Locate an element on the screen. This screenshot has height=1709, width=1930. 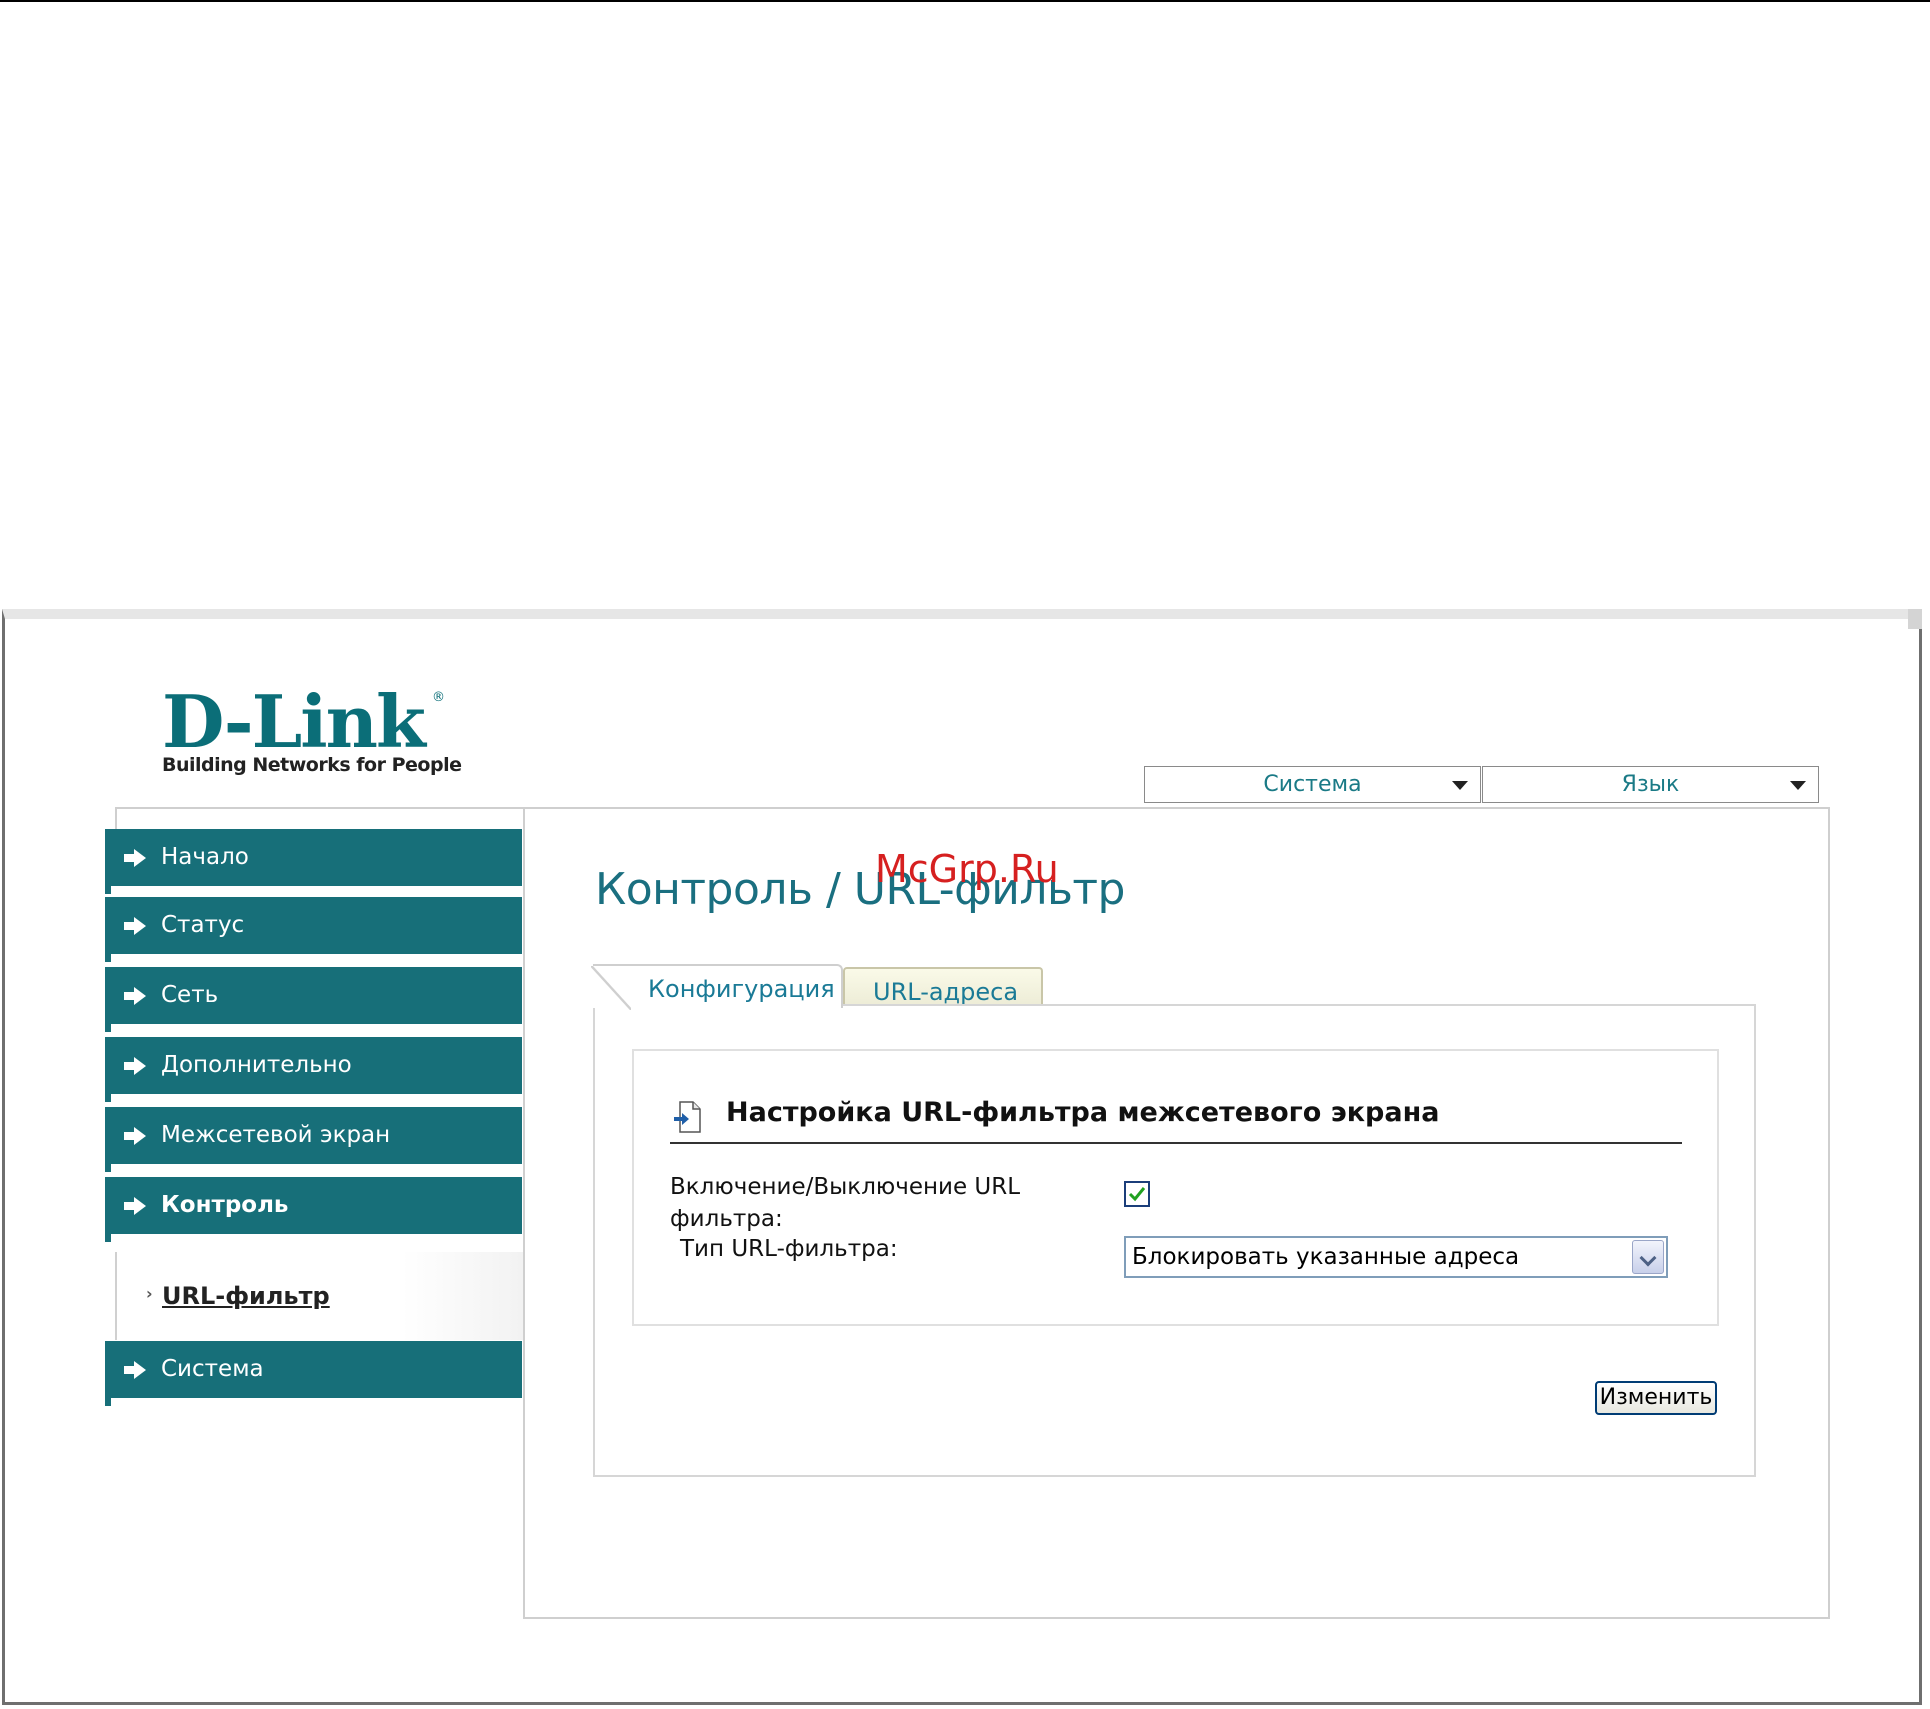
filter-type-label: Тип URL-фильтра: is located at coordinates (789, 1249).